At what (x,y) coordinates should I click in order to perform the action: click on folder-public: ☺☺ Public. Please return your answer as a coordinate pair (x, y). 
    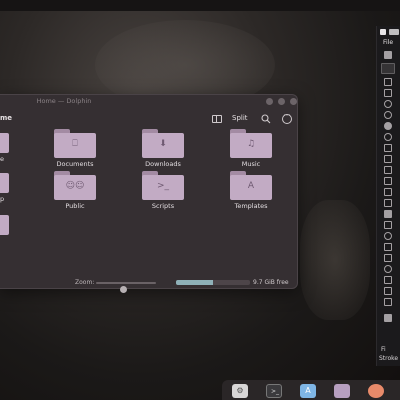
    Looking at the image, I should click on (75, 196).